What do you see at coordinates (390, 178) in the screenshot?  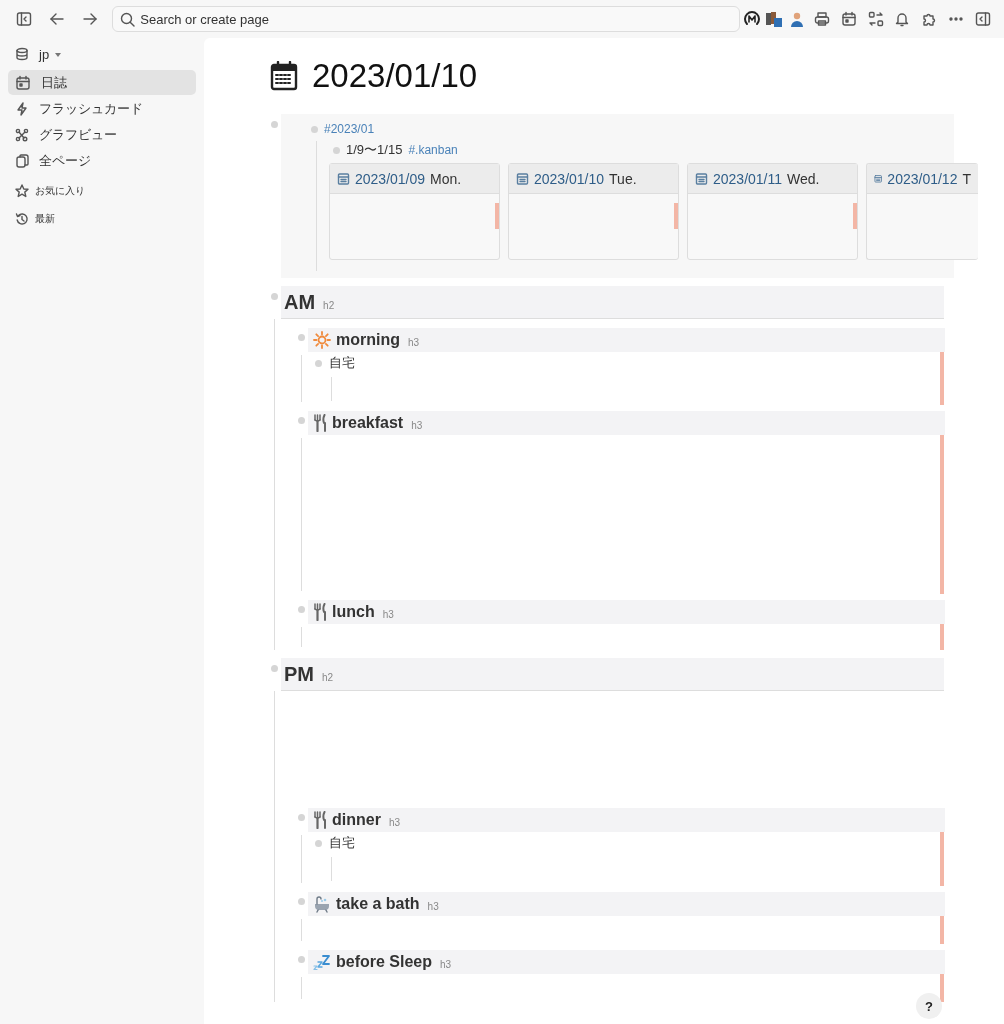 I see `date-link: 2023/01/09` at bounding box center [390, 178].